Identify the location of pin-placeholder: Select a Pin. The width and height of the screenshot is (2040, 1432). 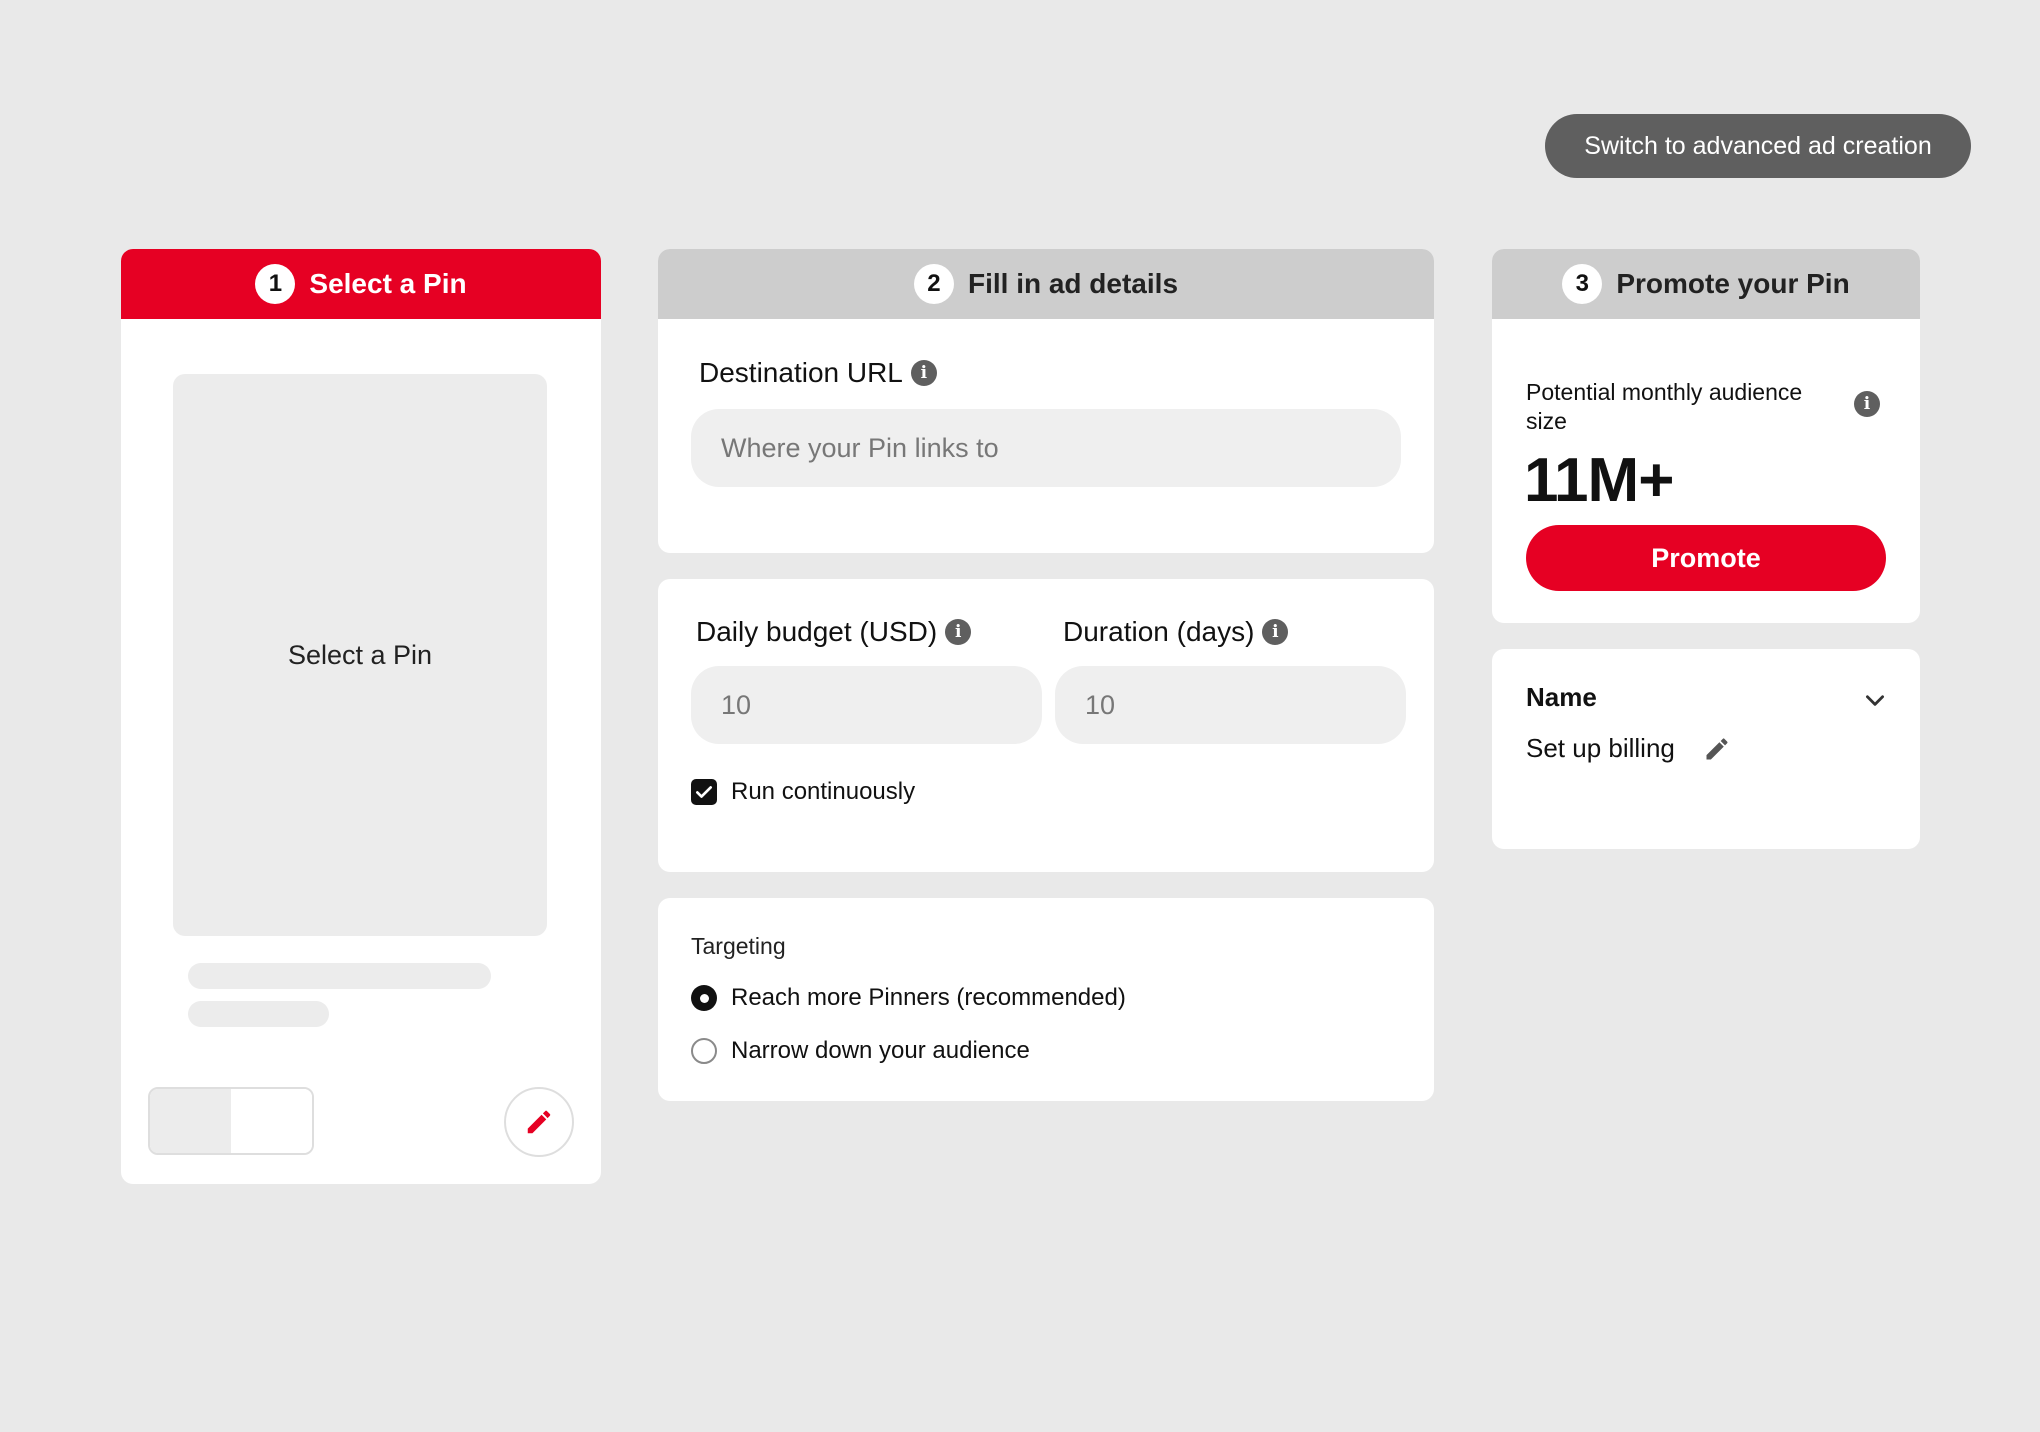
(360, 655).